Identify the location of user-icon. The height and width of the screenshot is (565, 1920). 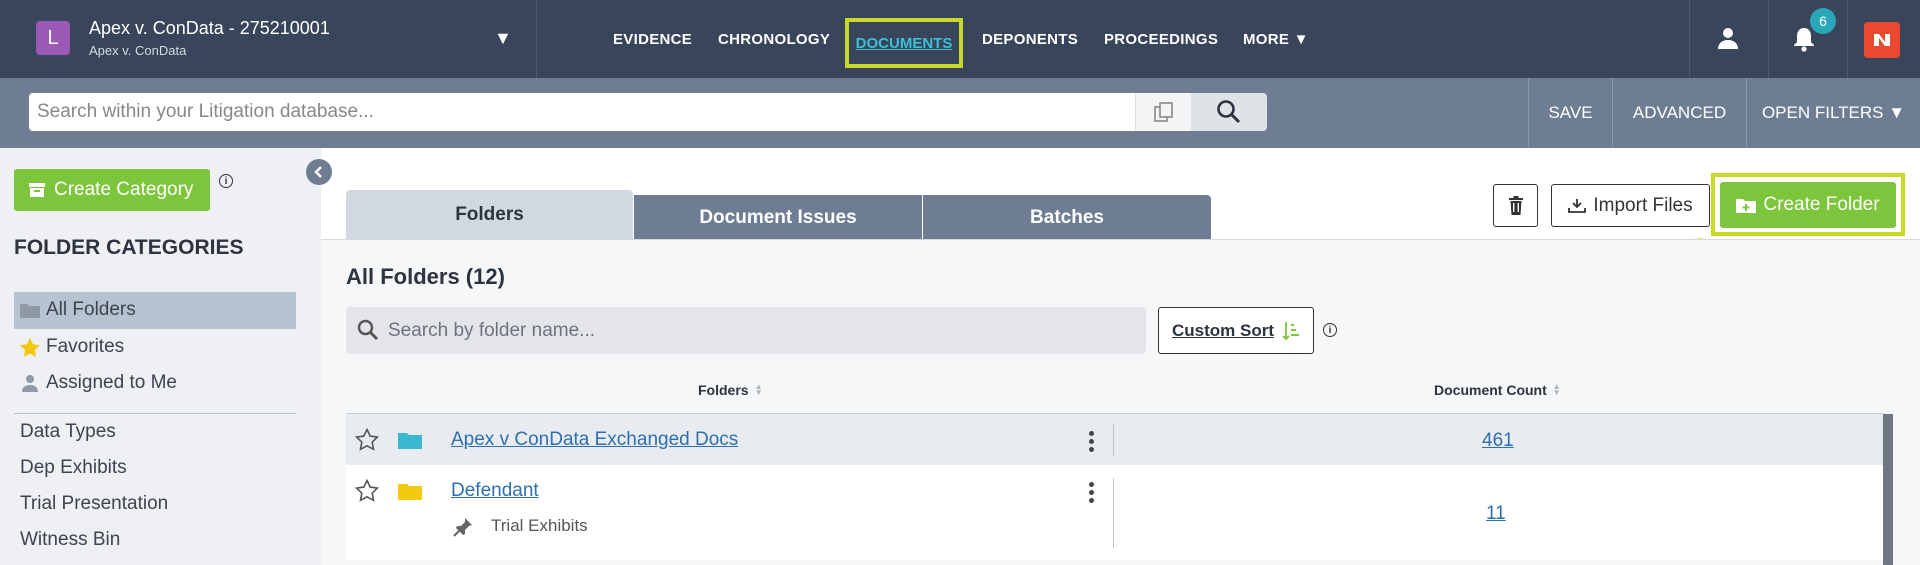
(1728, 38).